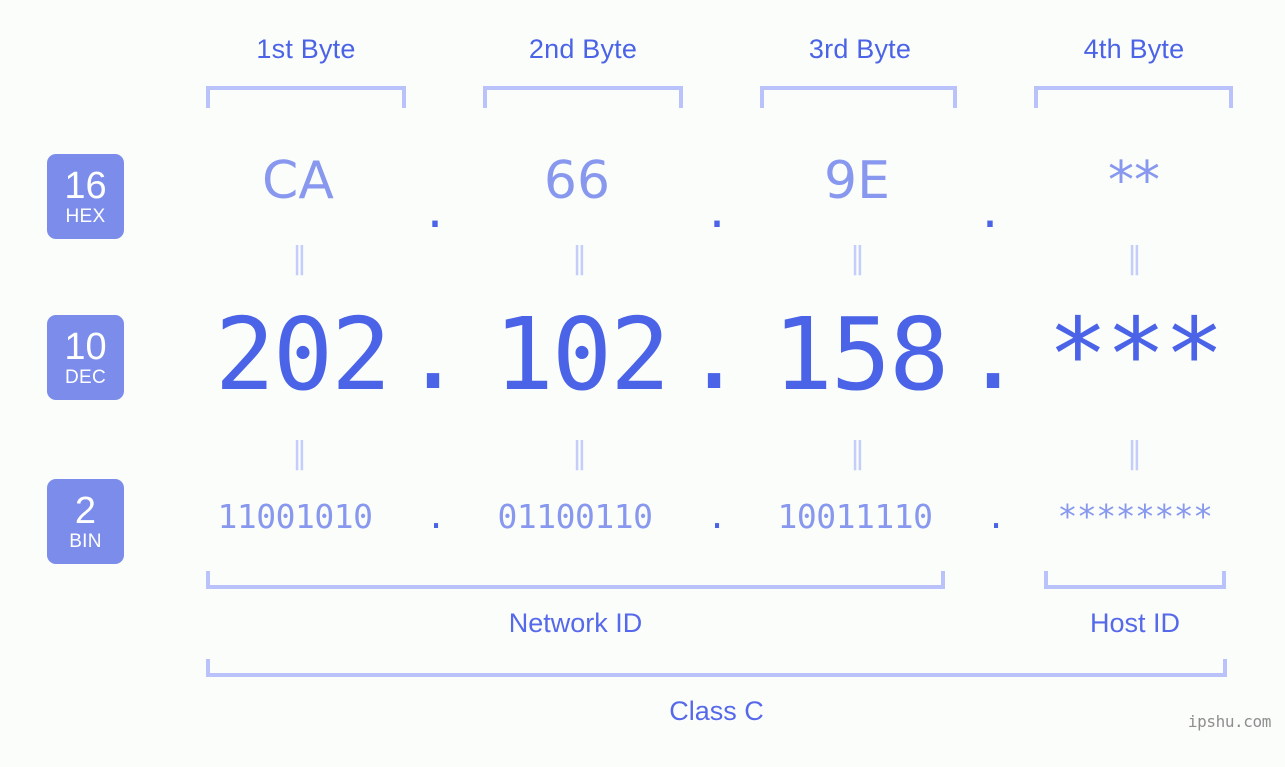 This screenshot has width=1285, height=767. Describe the element at coordinates (85, 346) in the screenshot. I see `radix-badge-dec-number: 10` at that location.